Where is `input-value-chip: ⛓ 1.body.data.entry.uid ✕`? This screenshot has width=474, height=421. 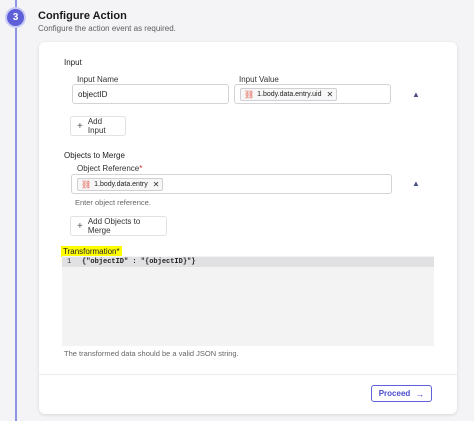 input-value-chip: ⛓ 1.body.data.entry.uid ✕ is located at coordinates (289, 94).